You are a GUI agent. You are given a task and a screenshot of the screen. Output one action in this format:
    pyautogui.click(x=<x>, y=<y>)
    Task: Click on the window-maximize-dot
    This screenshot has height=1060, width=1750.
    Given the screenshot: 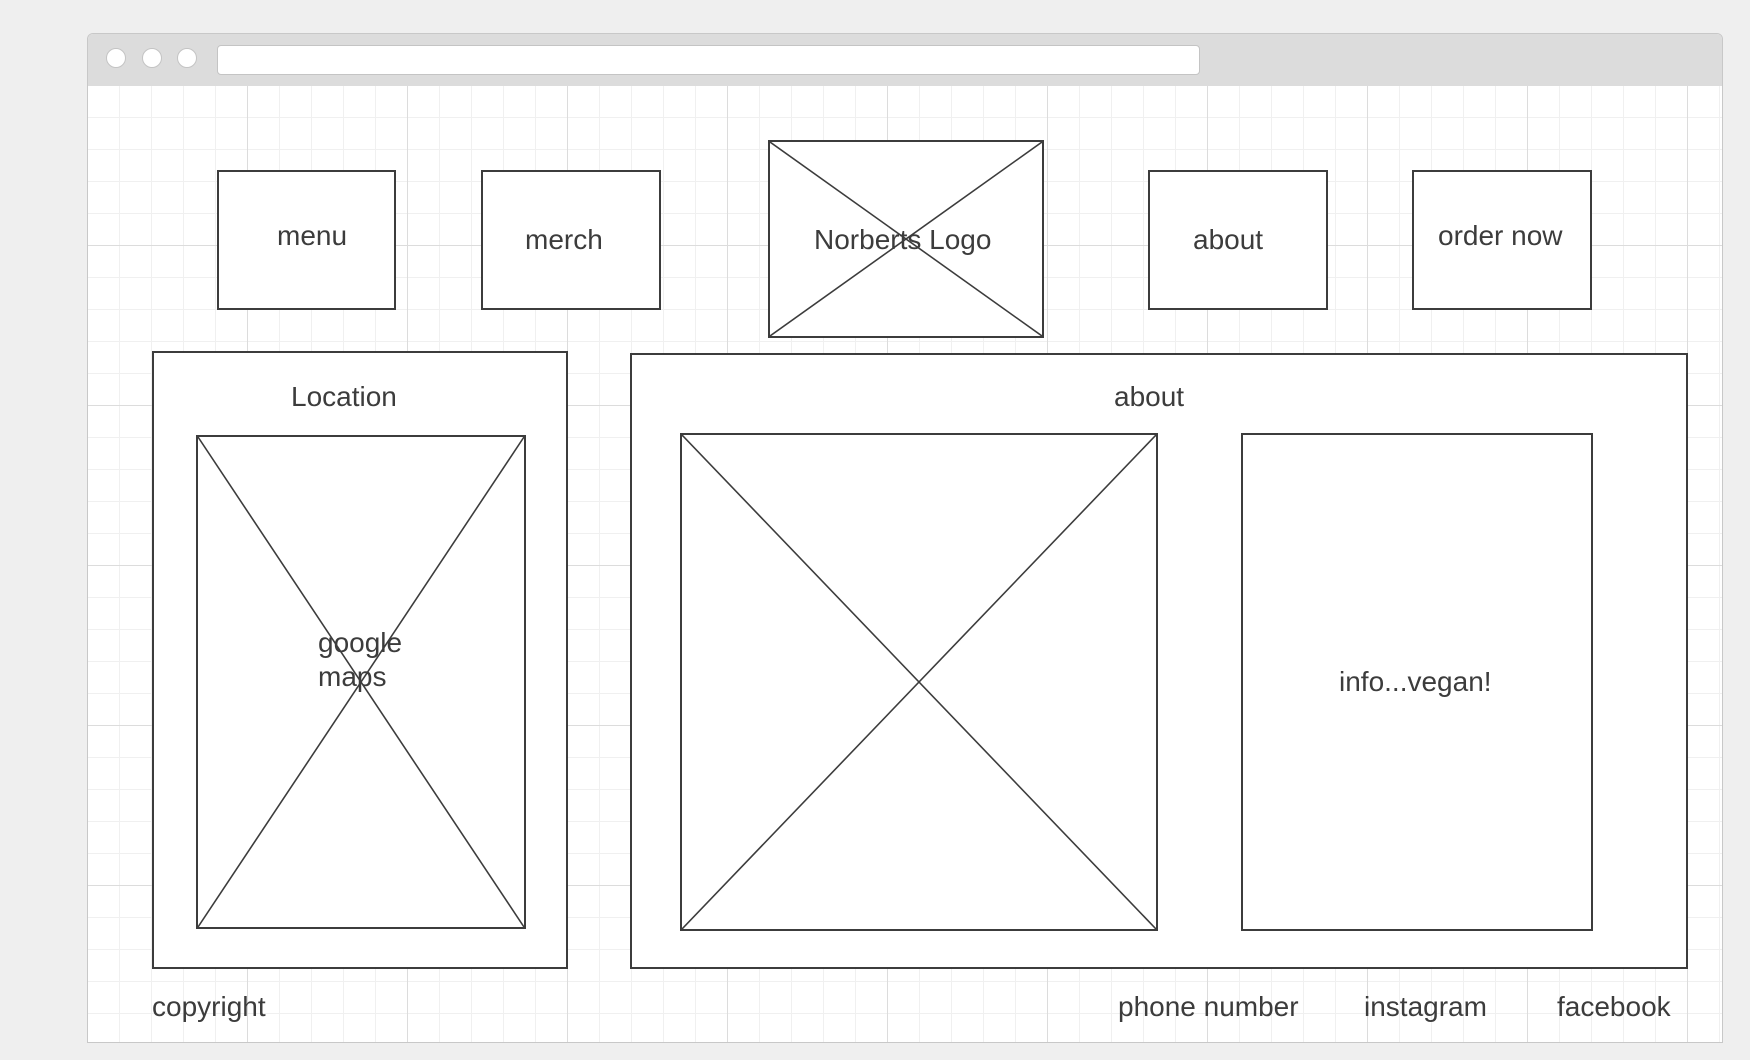 What is the action you would take?
    pyautogui.click(x=187, y=58)
    